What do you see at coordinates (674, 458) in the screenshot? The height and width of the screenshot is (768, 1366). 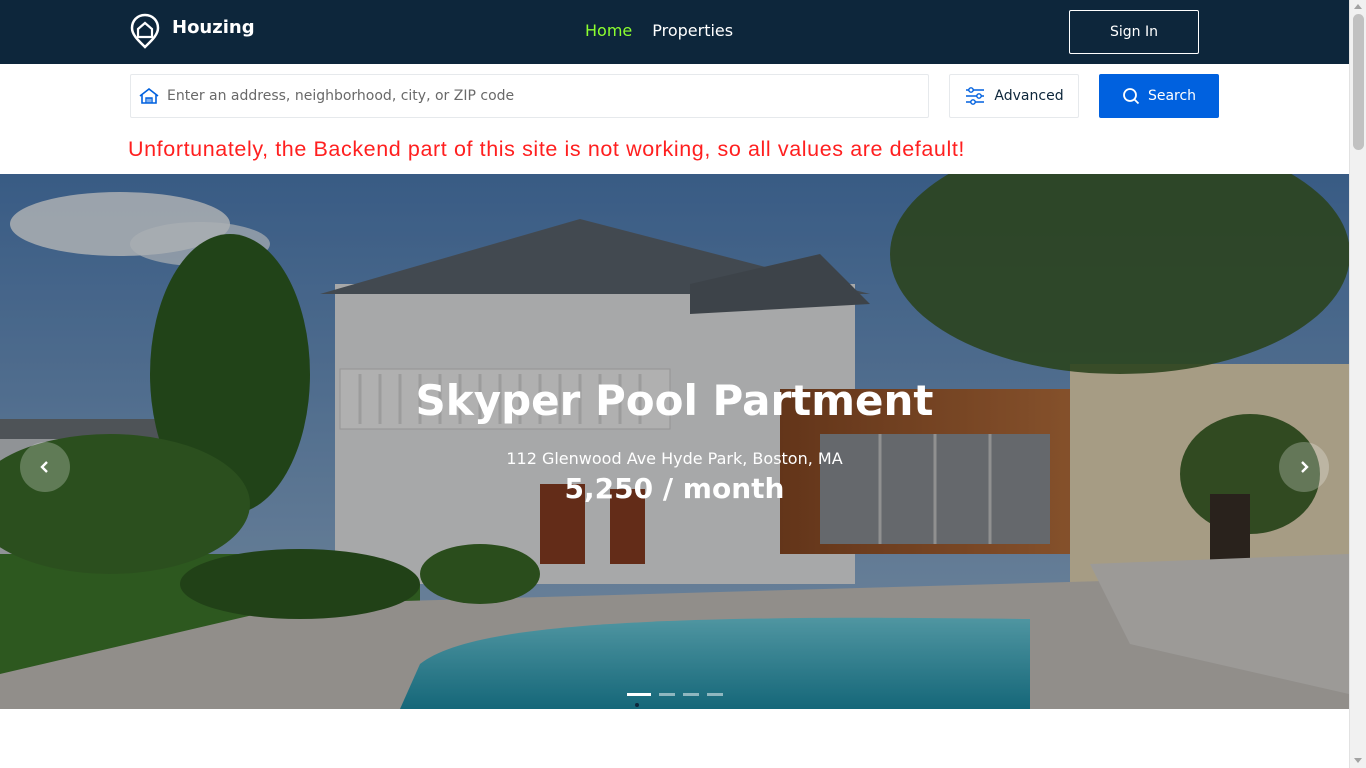 I see `hero-address: 112 Glenwood Ave Hyde Park, Boston, MA` at bounding box center [674, 458].